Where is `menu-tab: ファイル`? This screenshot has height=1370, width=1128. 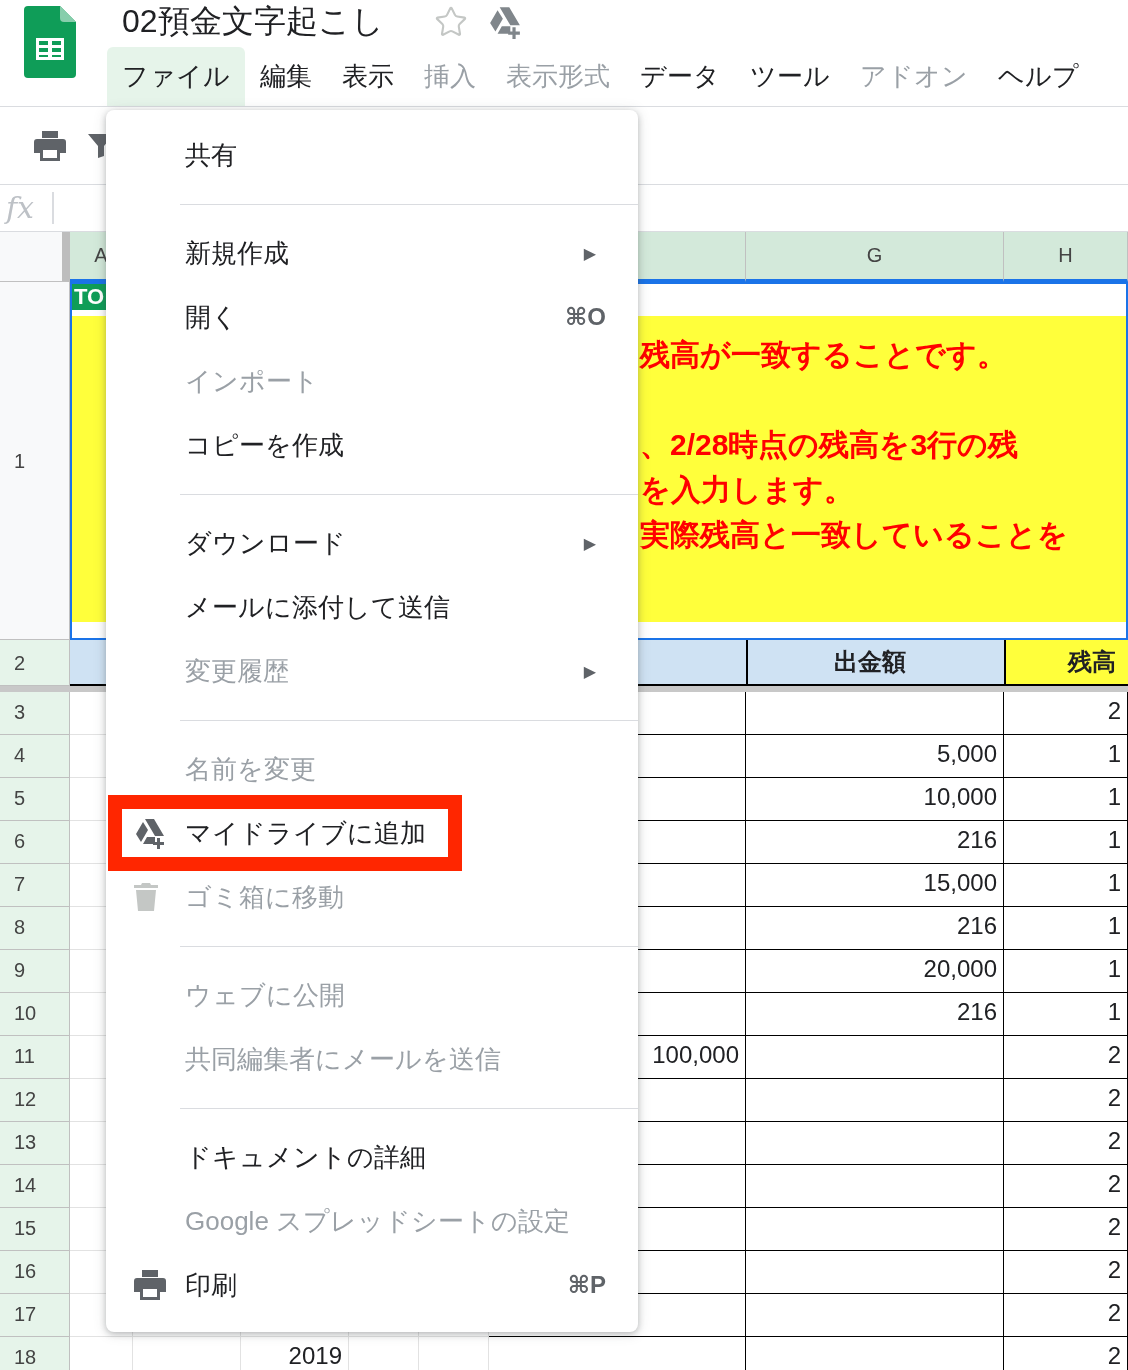
menu-tab: ファイル is located at coordinates (176, 76).